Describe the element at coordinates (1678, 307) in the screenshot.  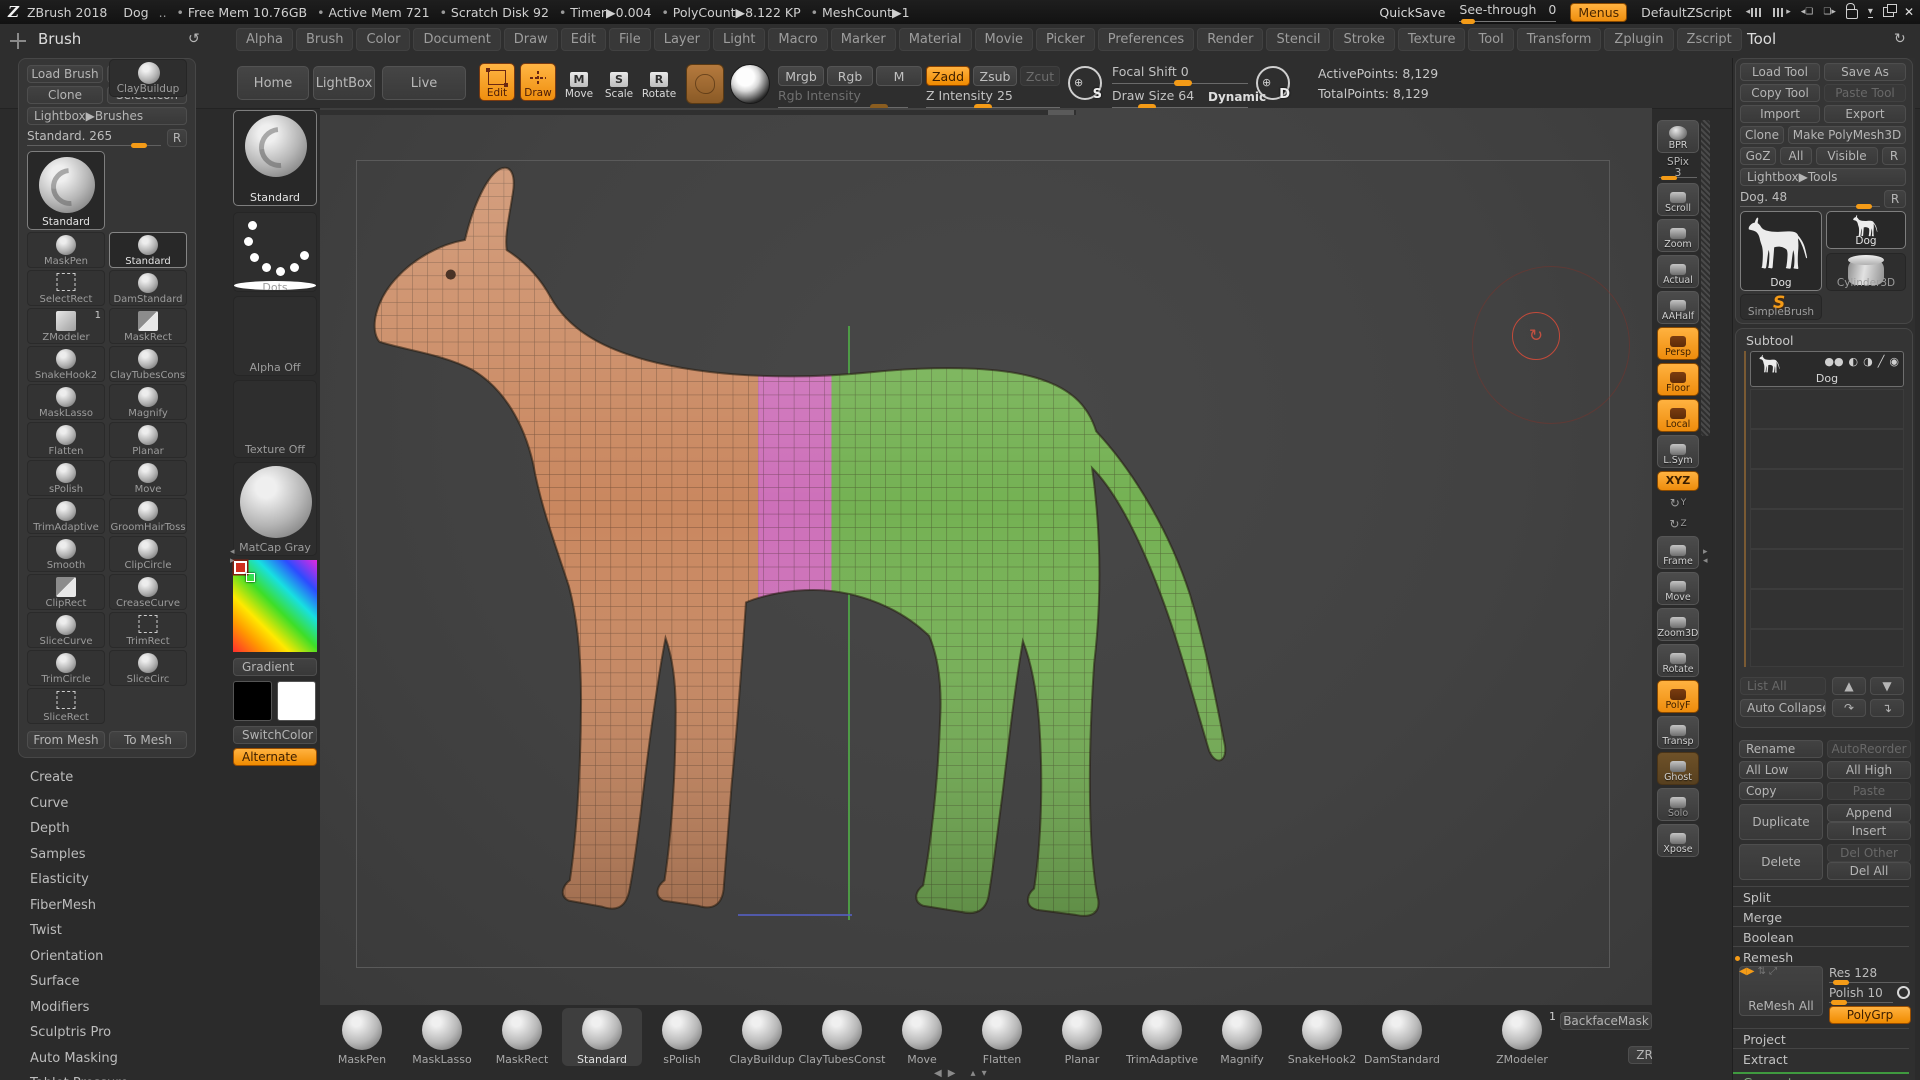
I see `aa-half-icon: AAHalf` at that location.